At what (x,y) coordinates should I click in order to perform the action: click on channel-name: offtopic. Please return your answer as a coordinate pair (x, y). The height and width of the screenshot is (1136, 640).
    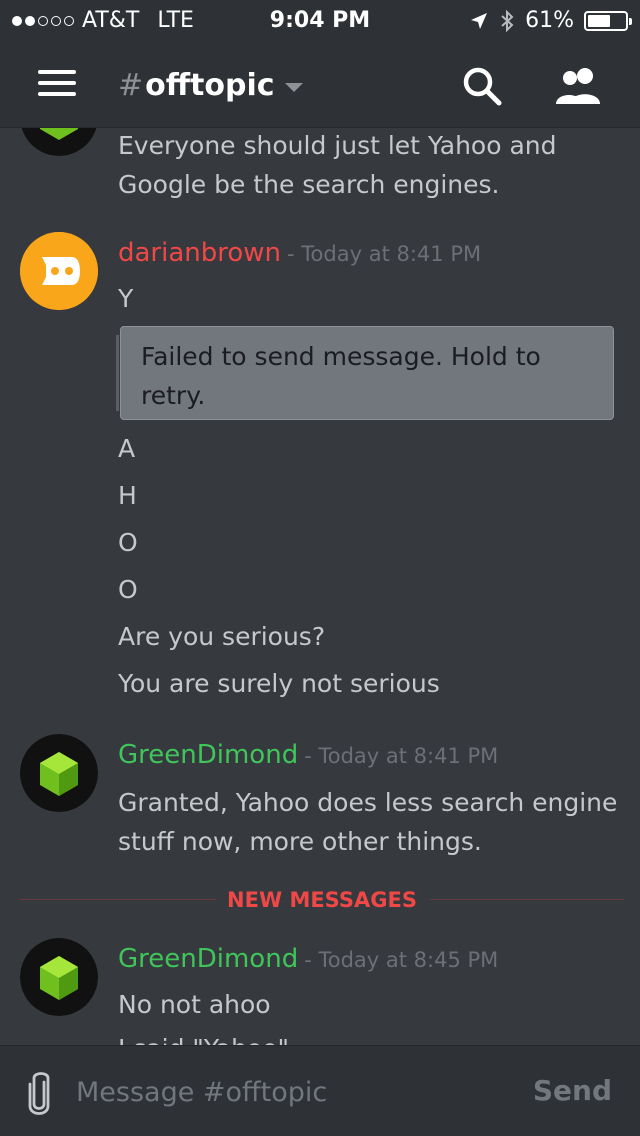
    Looking at the image, I should click on (210, 85).